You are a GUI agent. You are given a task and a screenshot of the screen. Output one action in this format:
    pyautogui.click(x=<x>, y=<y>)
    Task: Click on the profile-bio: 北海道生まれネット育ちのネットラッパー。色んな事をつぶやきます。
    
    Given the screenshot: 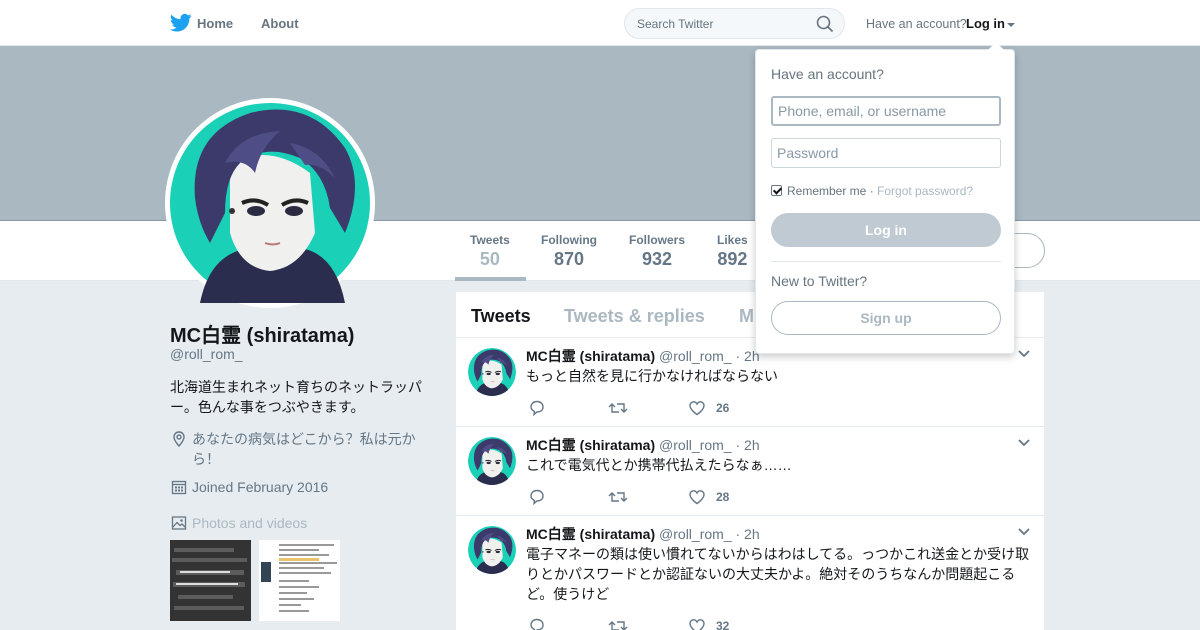 What is the action you would take?
    pyautogui.click(x=296, y=397)
    